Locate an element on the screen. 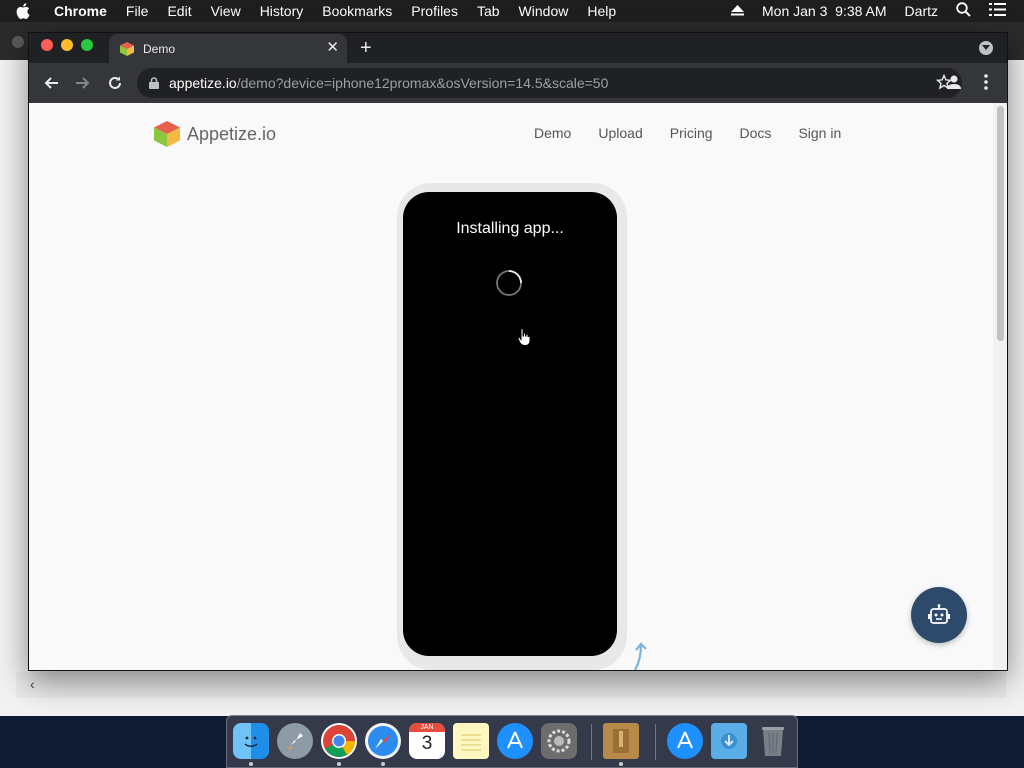 The height and width of the screenshot is (768, 1024). system-preferences-icon is located at coordinates (559, 741).